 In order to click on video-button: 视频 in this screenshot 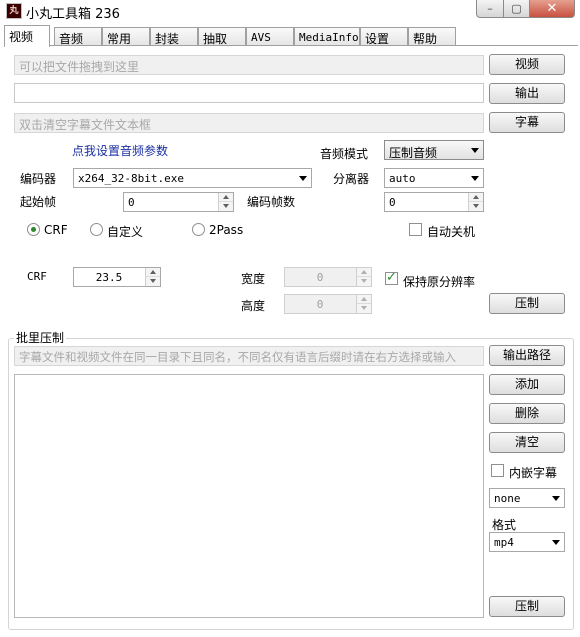, I will do `click(527, 64)`.